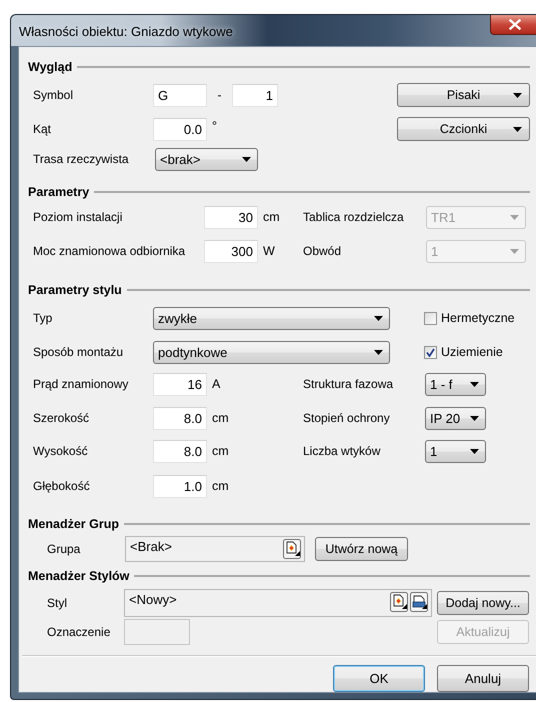  What do you see at coordinates (59, 192) in the screenshot?
I see `section-title: Parametry` at bounding box center [59, 192].